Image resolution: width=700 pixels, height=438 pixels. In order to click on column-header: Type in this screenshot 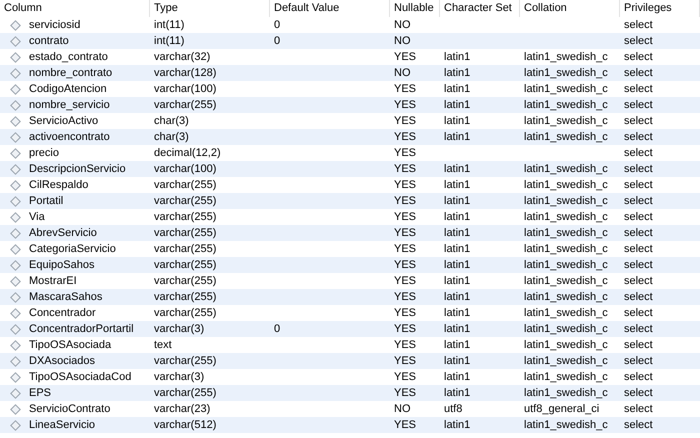, I will do `click(210, 8)`.